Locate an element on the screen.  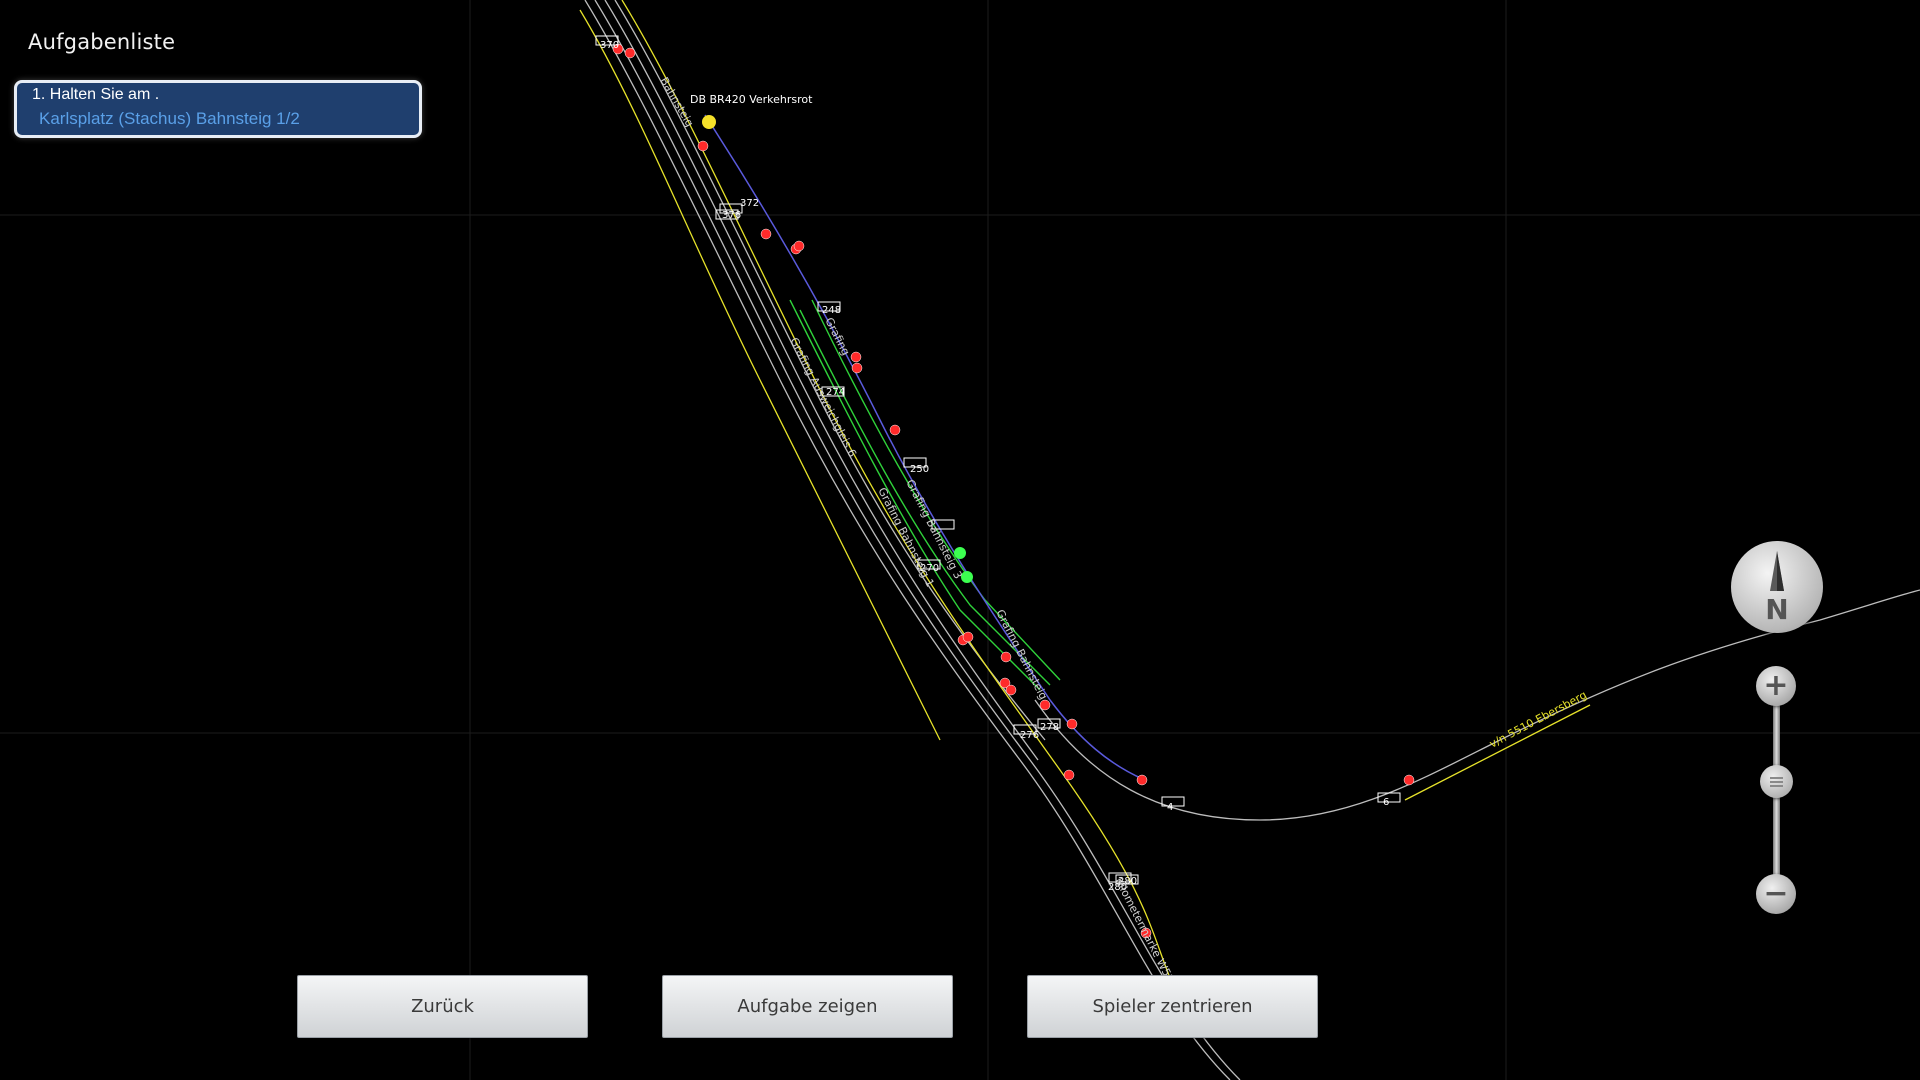
zoom-out-button: − is located at coordinates (1776, 894).